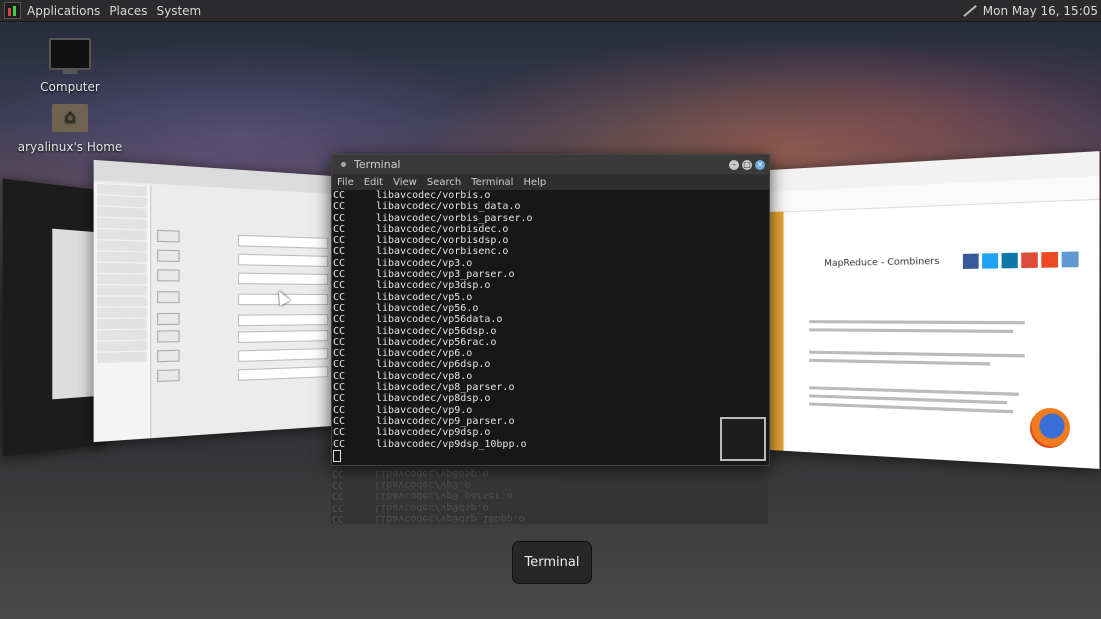 The width and height of the screenshot is (1101, 619). Describe the element at coordinates (178, 11) in the screenshot. I see `menu-system: System` at that location.